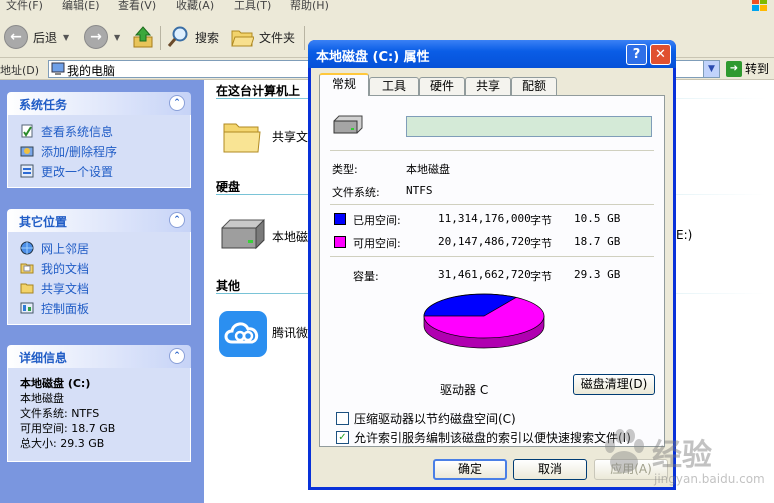 The height and width of the screenshot is (503, 774). Describe the element at coordinates (43, 358) in the screenshot. I see `details-title: 详细信息` at that location.